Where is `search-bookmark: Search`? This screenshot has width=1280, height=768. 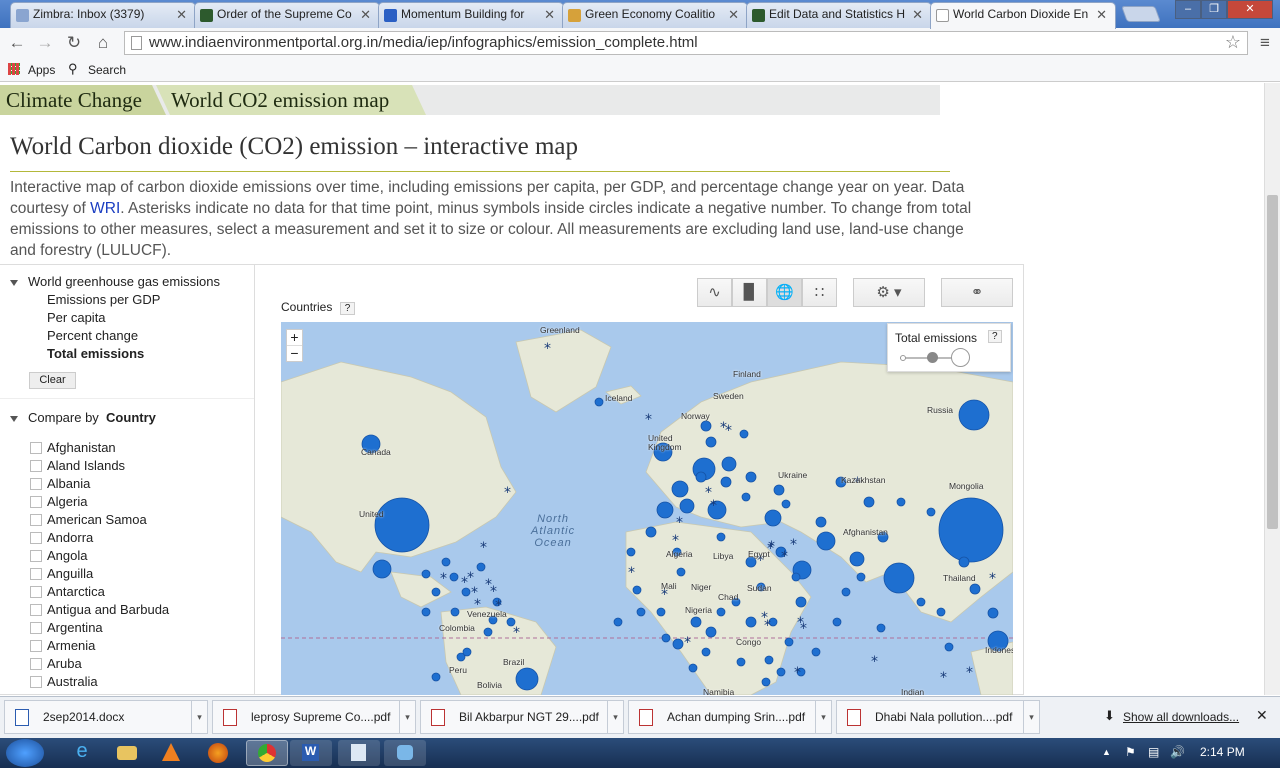
search-bookmark: Search is located at coordinates (107, 70).